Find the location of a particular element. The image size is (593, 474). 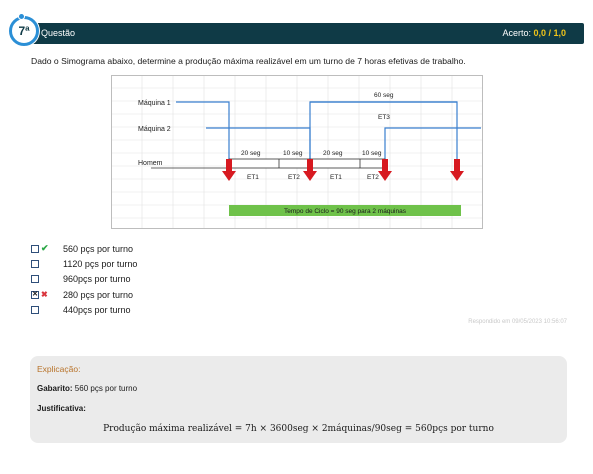

score-prefix: Acerto: is located at coordinates (516, 33).